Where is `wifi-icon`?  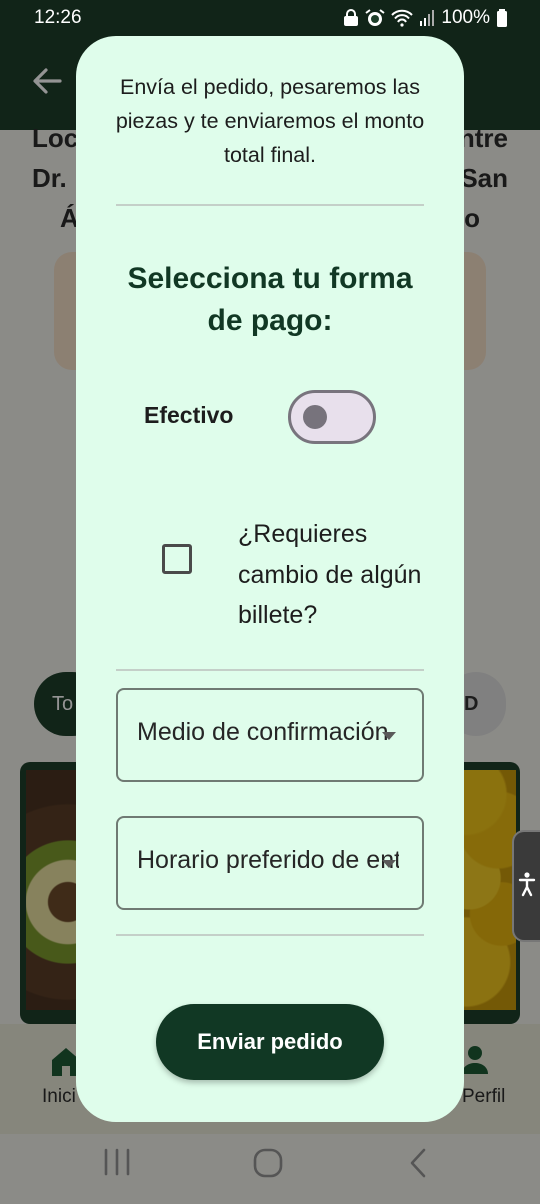 wifi-icon is located at coordinates (402, 18).